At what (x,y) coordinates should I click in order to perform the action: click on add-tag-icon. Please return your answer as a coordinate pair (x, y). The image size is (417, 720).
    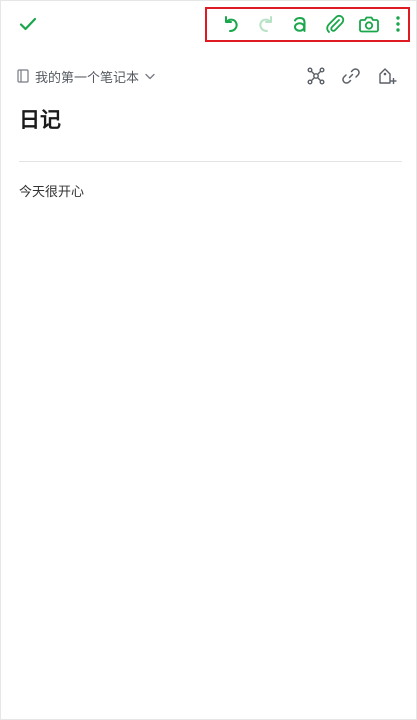
    Looking at the image, I should click on (388, 76).